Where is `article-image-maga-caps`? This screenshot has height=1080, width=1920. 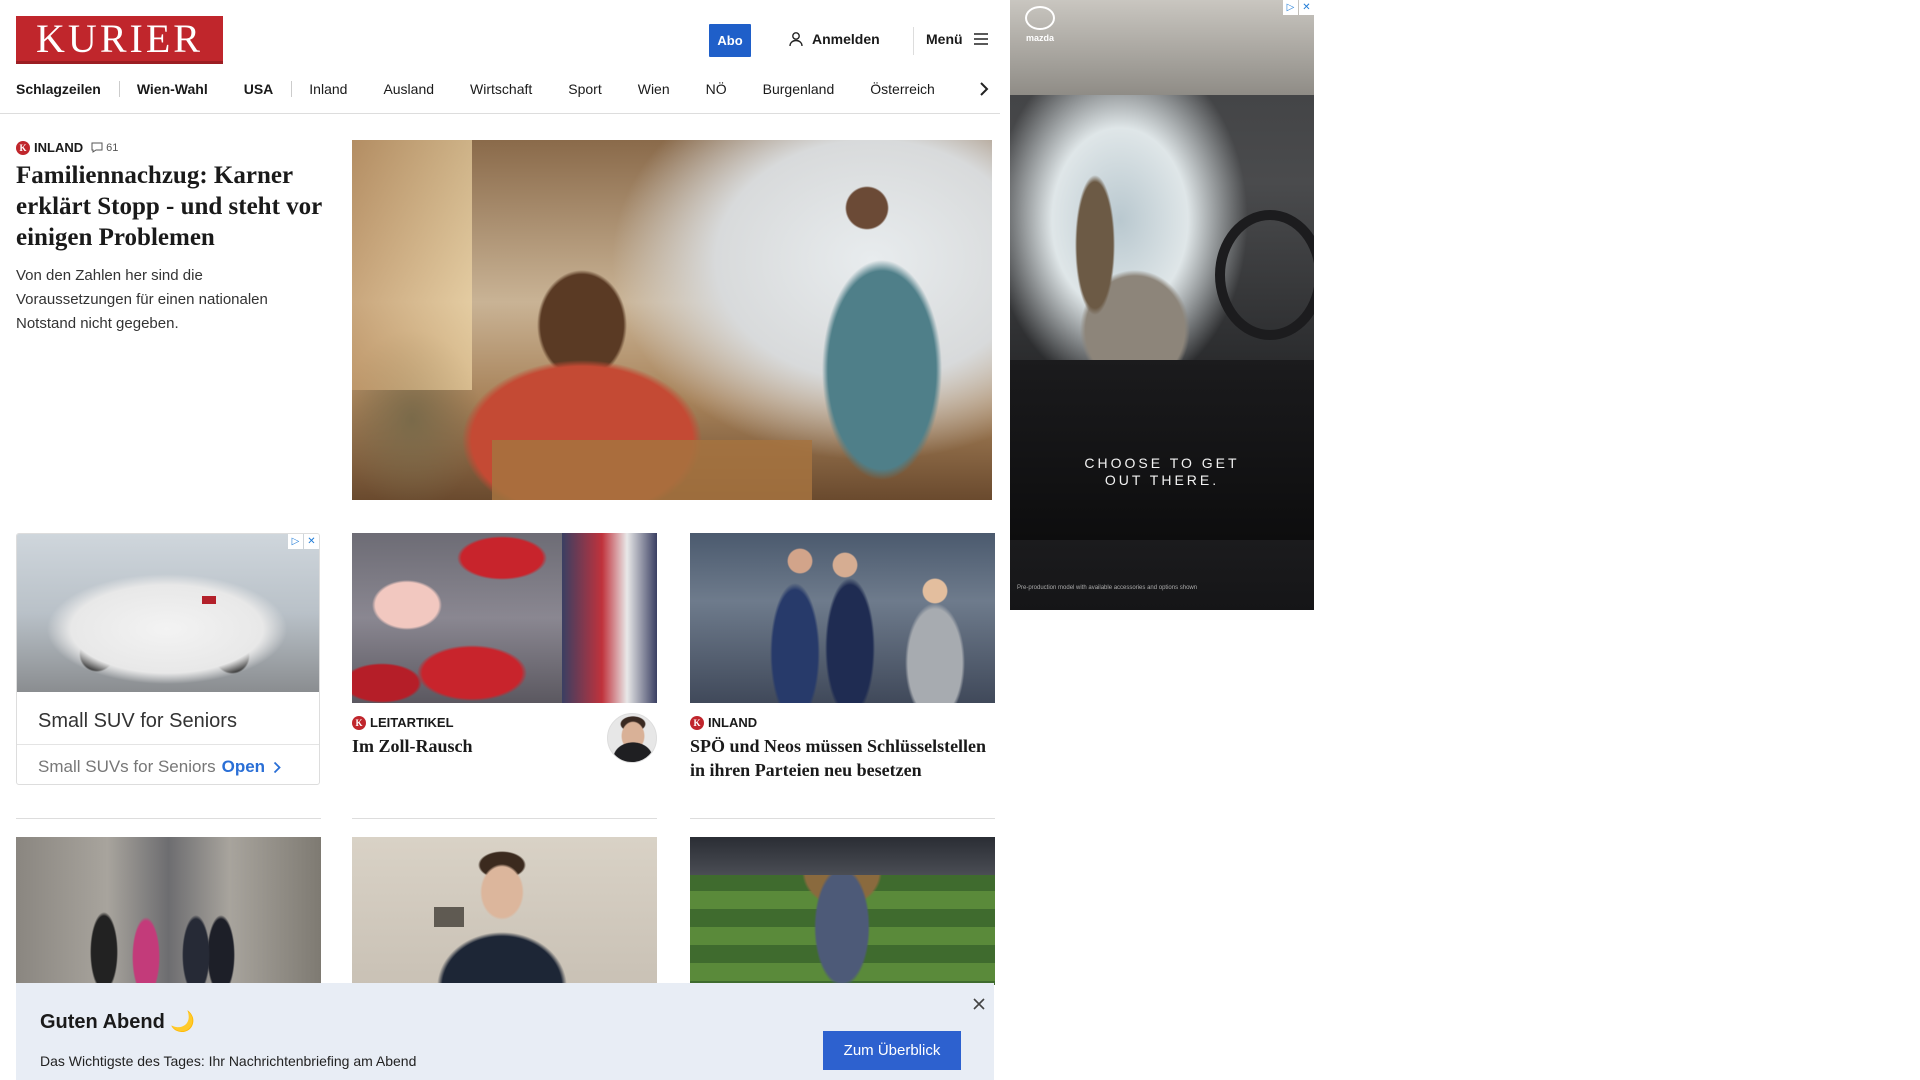
article-image-maga-caps is located at coordinates (504, 618).